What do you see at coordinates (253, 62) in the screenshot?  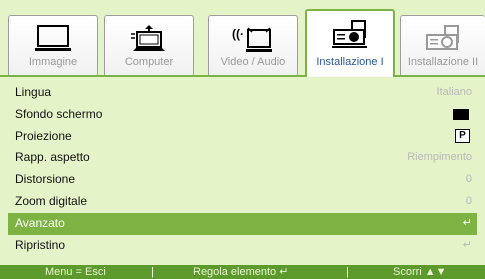 I see `tab-label: Video / Audio` at bounding box center [253, 62].